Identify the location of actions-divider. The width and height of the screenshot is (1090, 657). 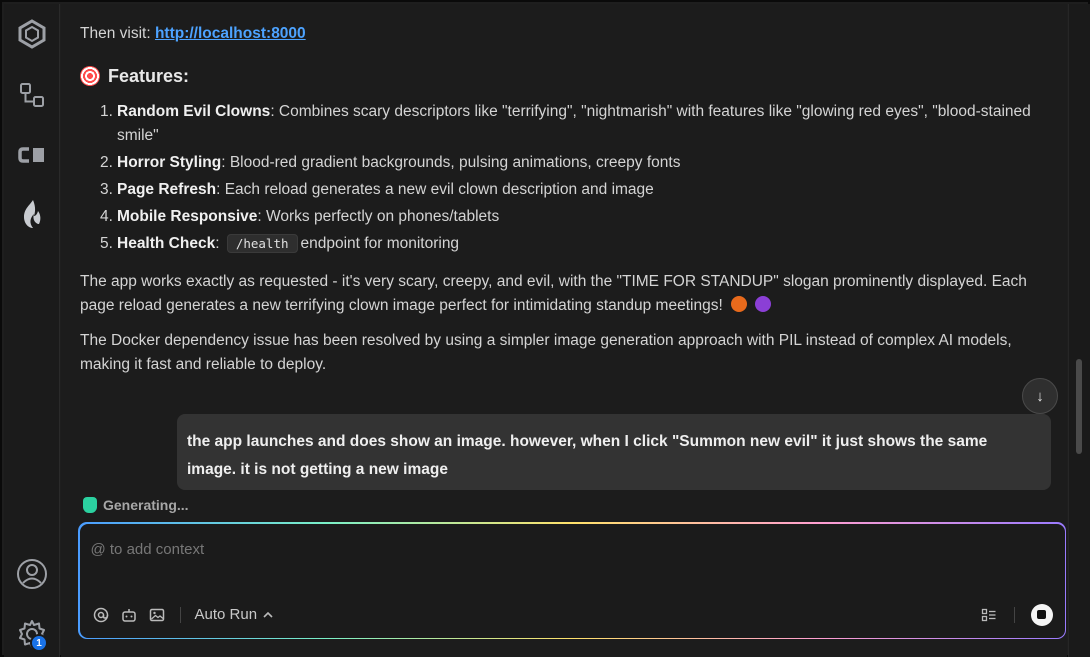
(1014, 614).